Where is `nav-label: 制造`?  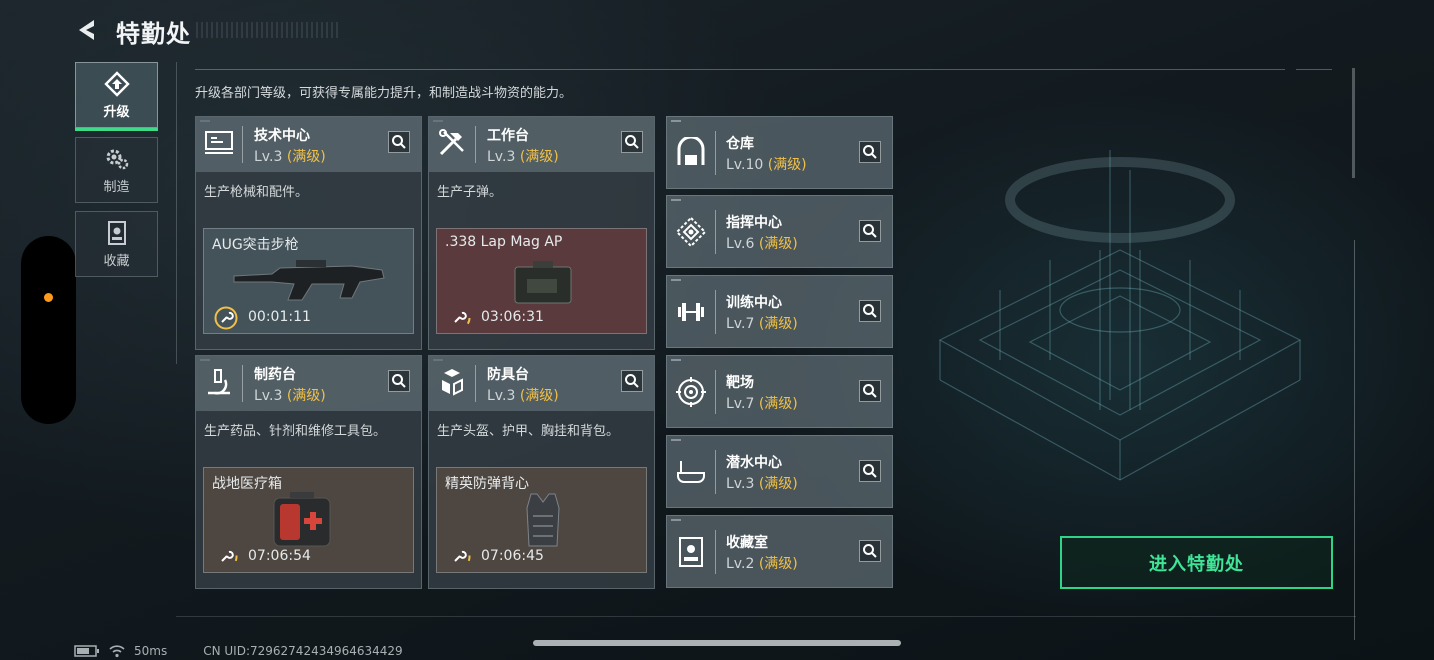
nav-label: 制造 is located at coordinates (116, 187).